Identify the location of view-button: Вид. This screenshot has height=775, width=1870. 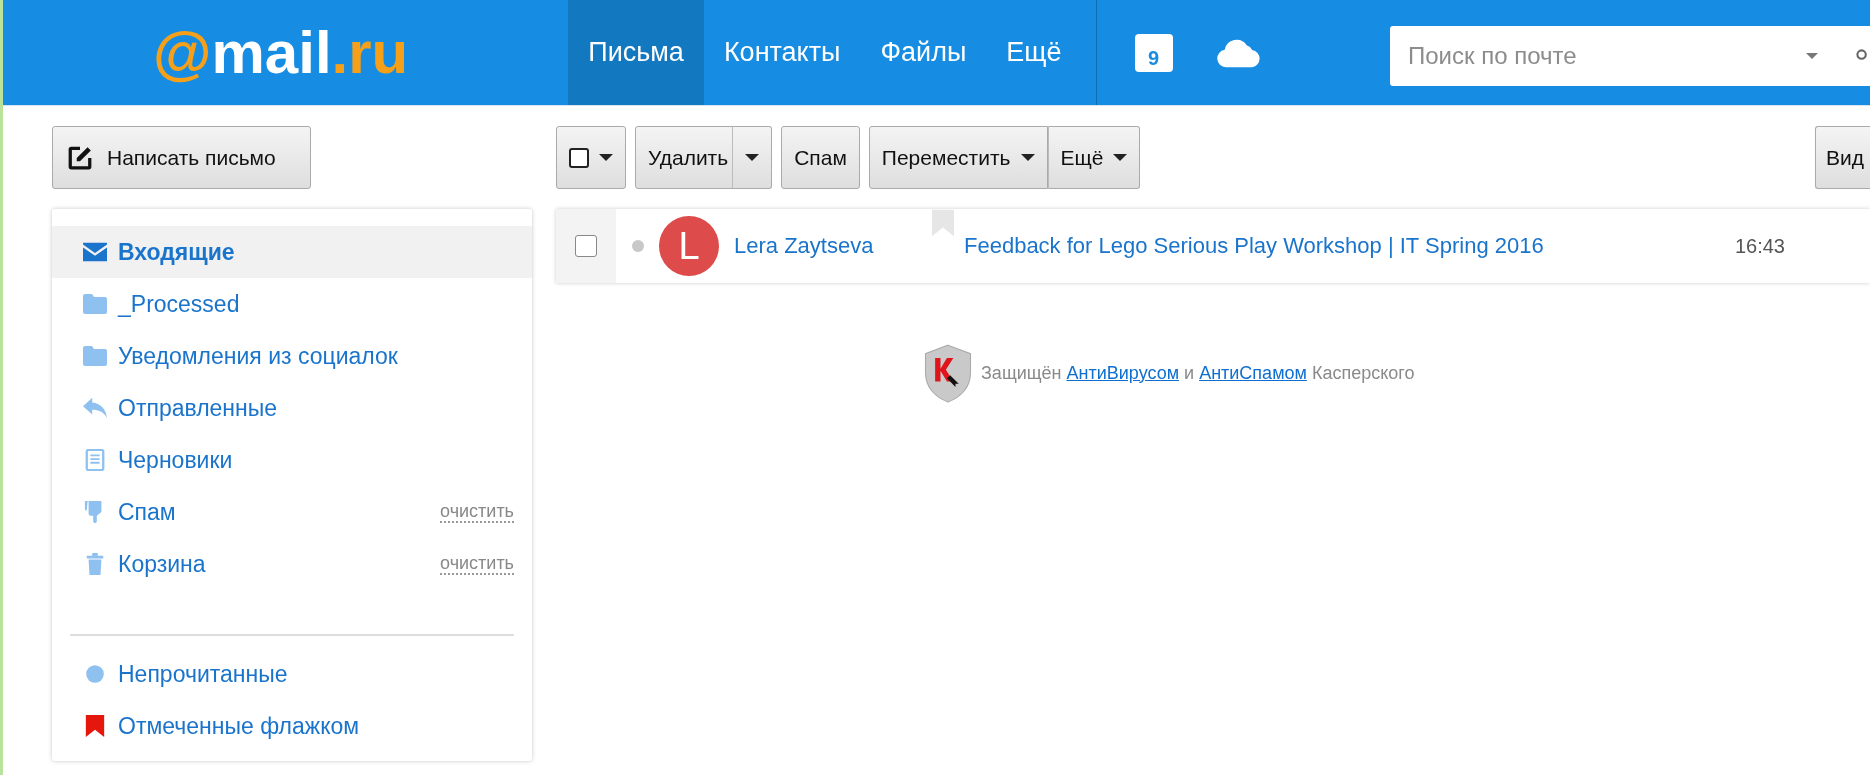
(1842, 157).